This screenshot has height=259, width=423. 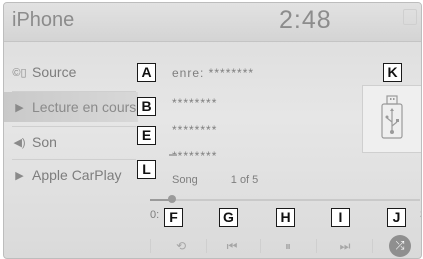 What do you see at coordinates (340, 217) in the screenshot?
I see `callout-i: I` at bounding box center [340, 217].